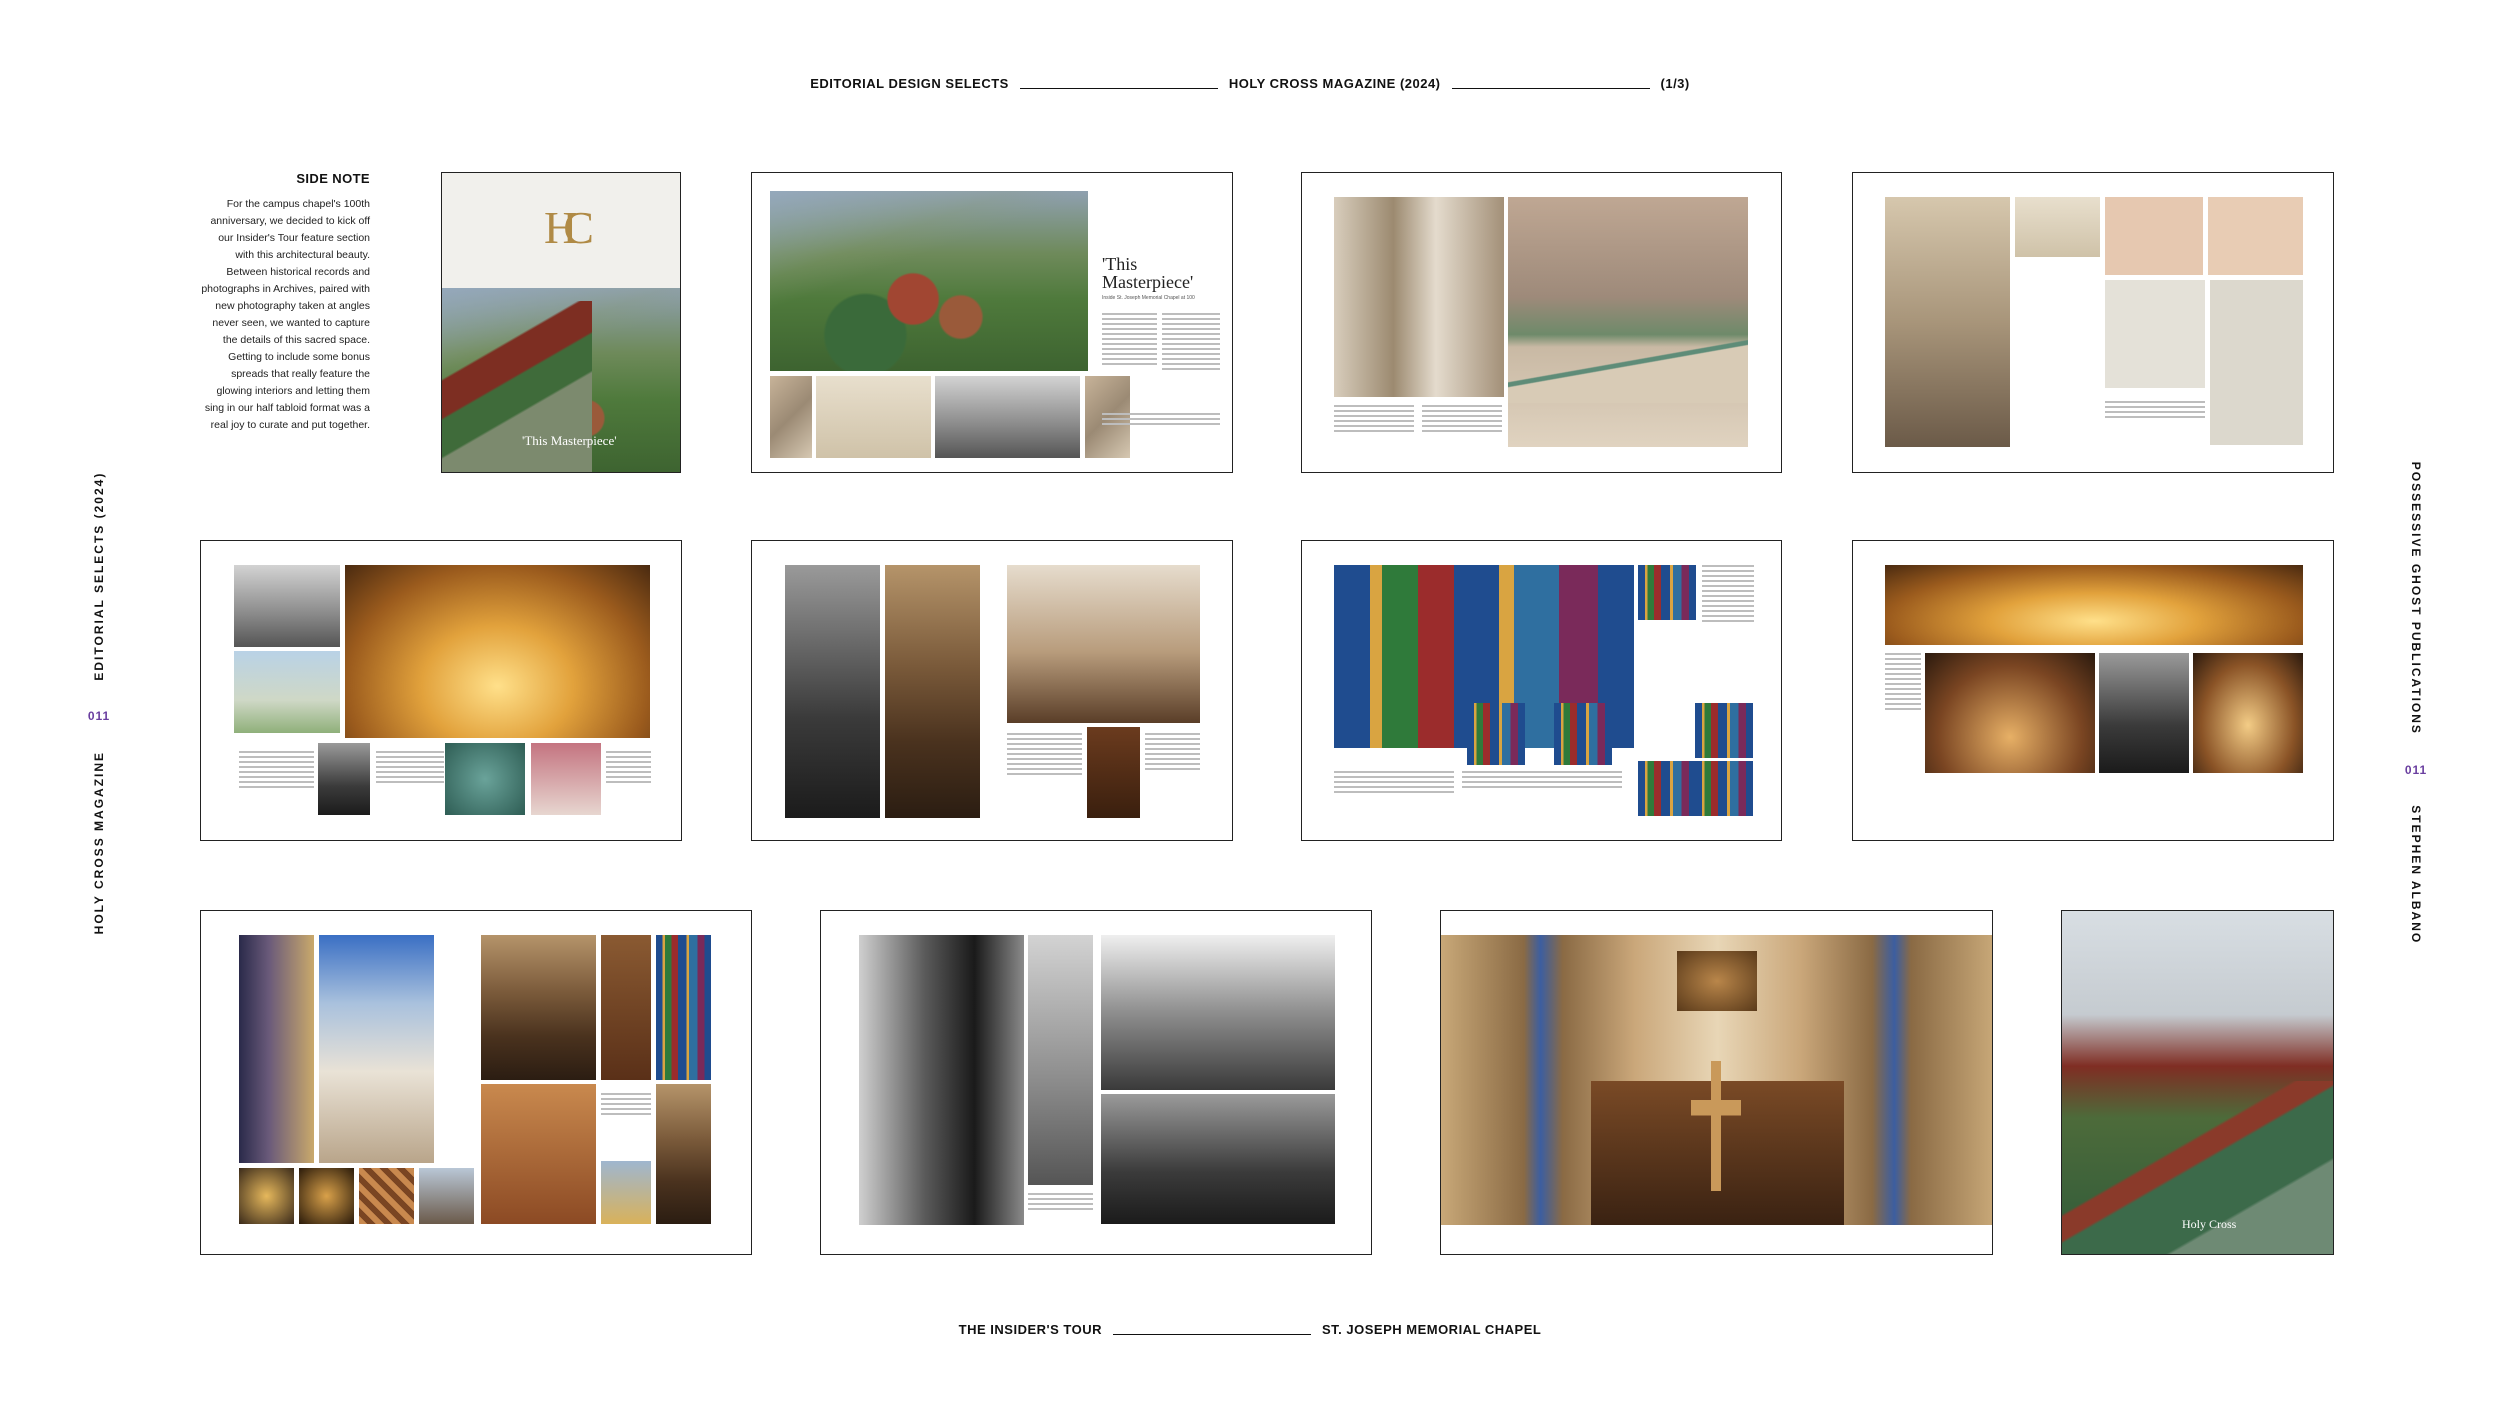 The height and width of the screenshot is (1406, 2500). What do you see at coordinates (1113, 772) in the screenshot?
I see `nave-plaque` at bounding box center [1113, 772].